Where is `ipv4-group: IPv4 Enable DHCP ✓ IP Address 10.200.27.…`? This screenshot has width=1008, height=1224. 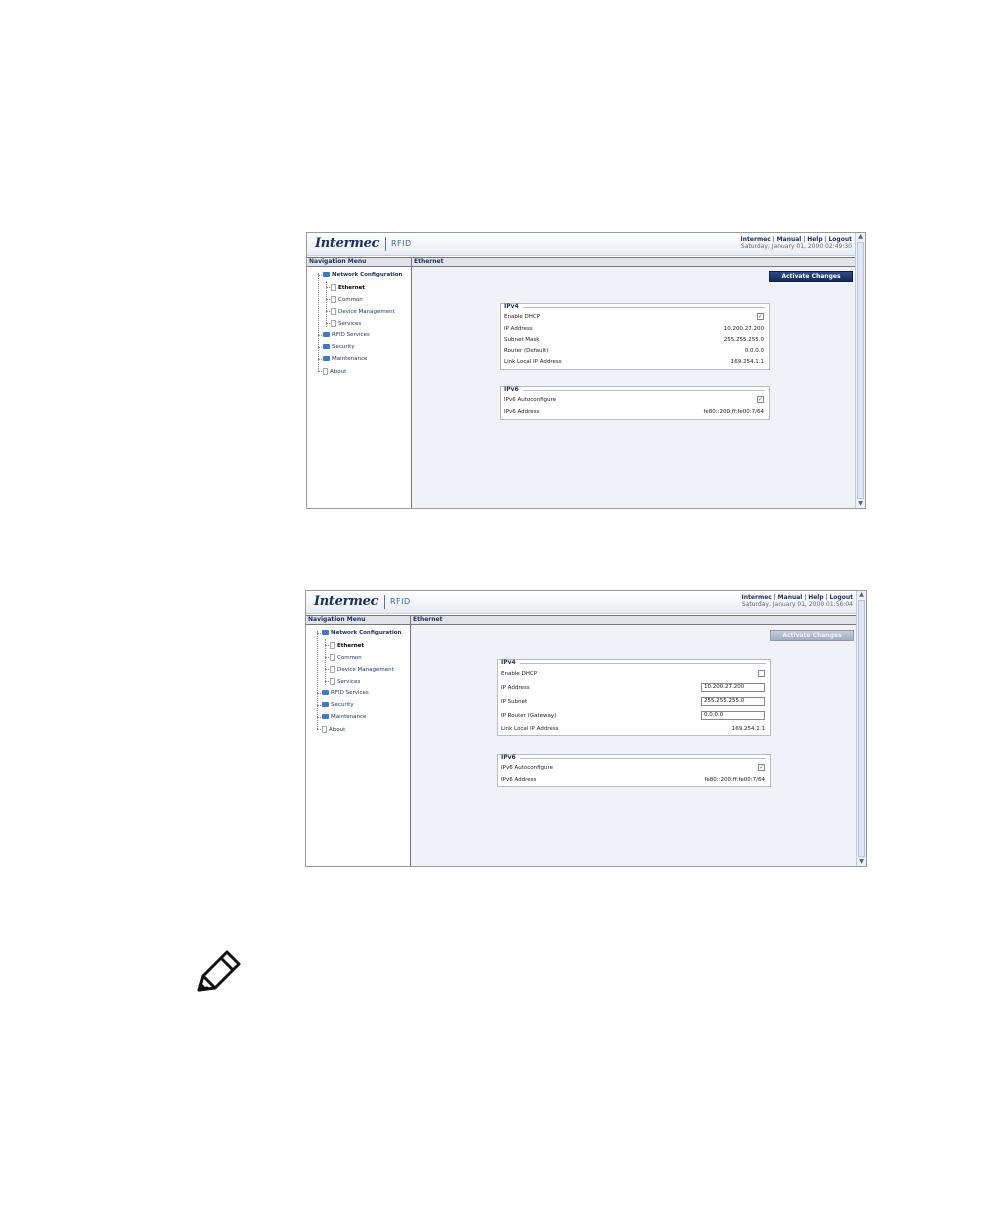 ipv4-group: IPv4 Enable DHCP ✓ IP Address 10.200.27.… is located at coordinates (635, 336).